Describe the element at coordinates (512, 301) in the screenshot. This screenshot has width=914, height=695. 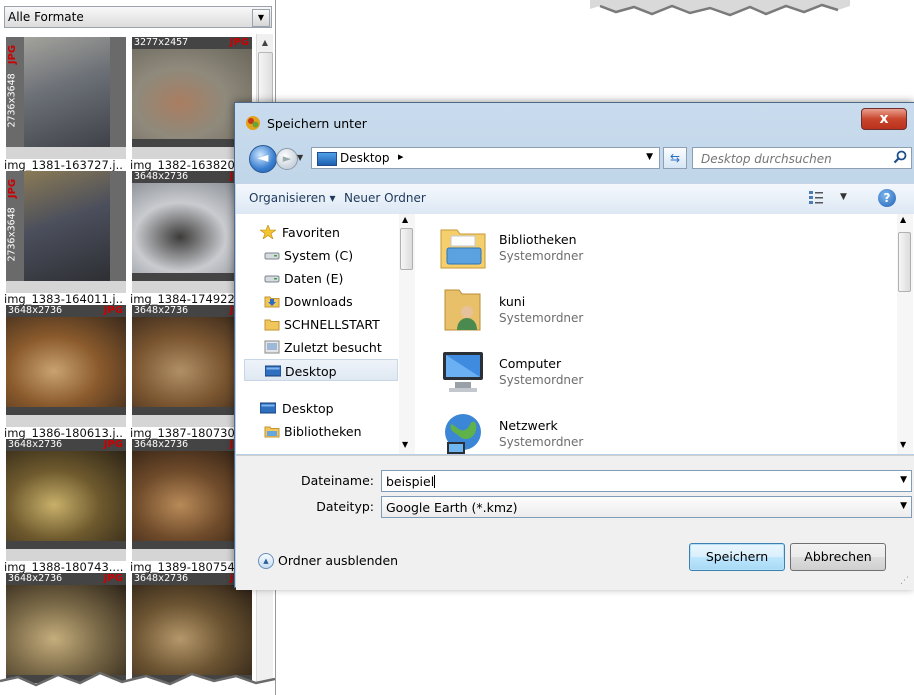
I see `file-item-name: kuni` at that location.